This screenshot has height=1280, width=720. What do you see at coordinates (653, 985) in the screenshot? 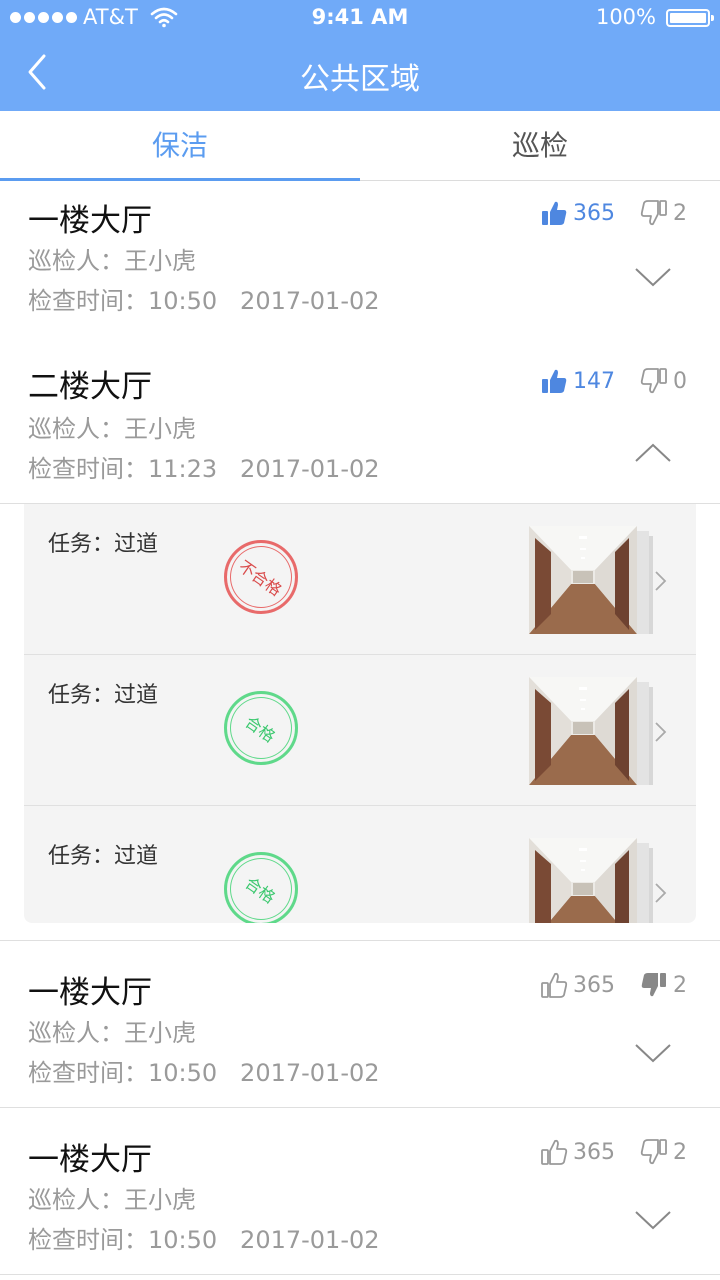
I see `thumbs-down-filled-icon` at bounding box center [653, 985].